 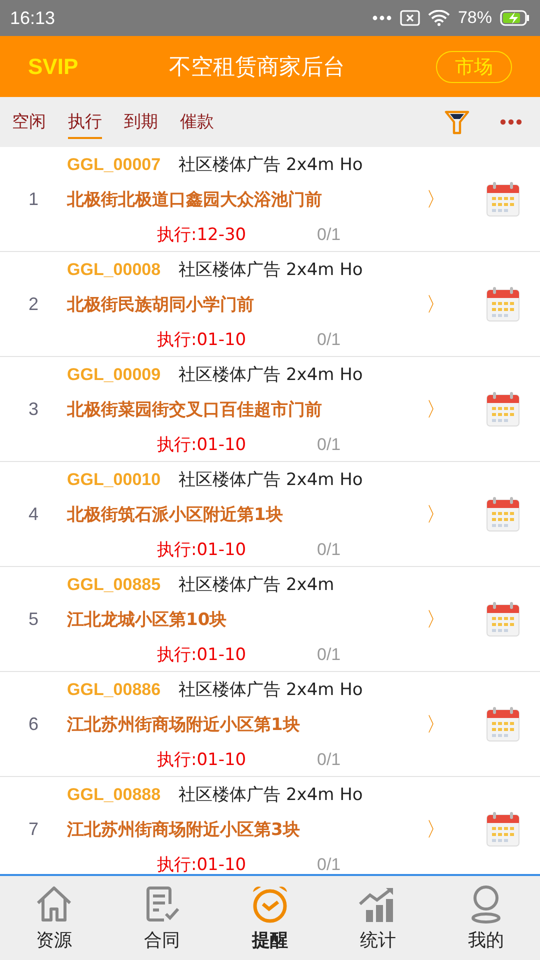 I want to click on nav-tab: 提醒, so click(x=270, y=918).